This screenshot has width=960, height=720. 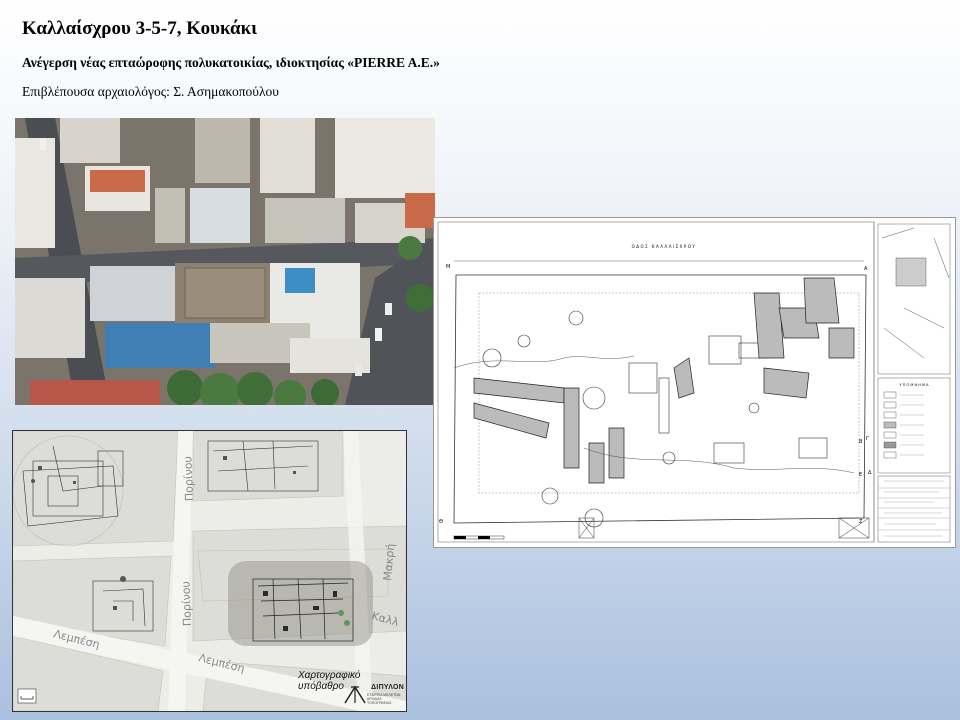 What do you see at coordinates (140, 28) in the screenshot?
I see `slide-title: Καλλαίσχρου 3-5-7, Κουκάκι` at bounding box center [140, 28].